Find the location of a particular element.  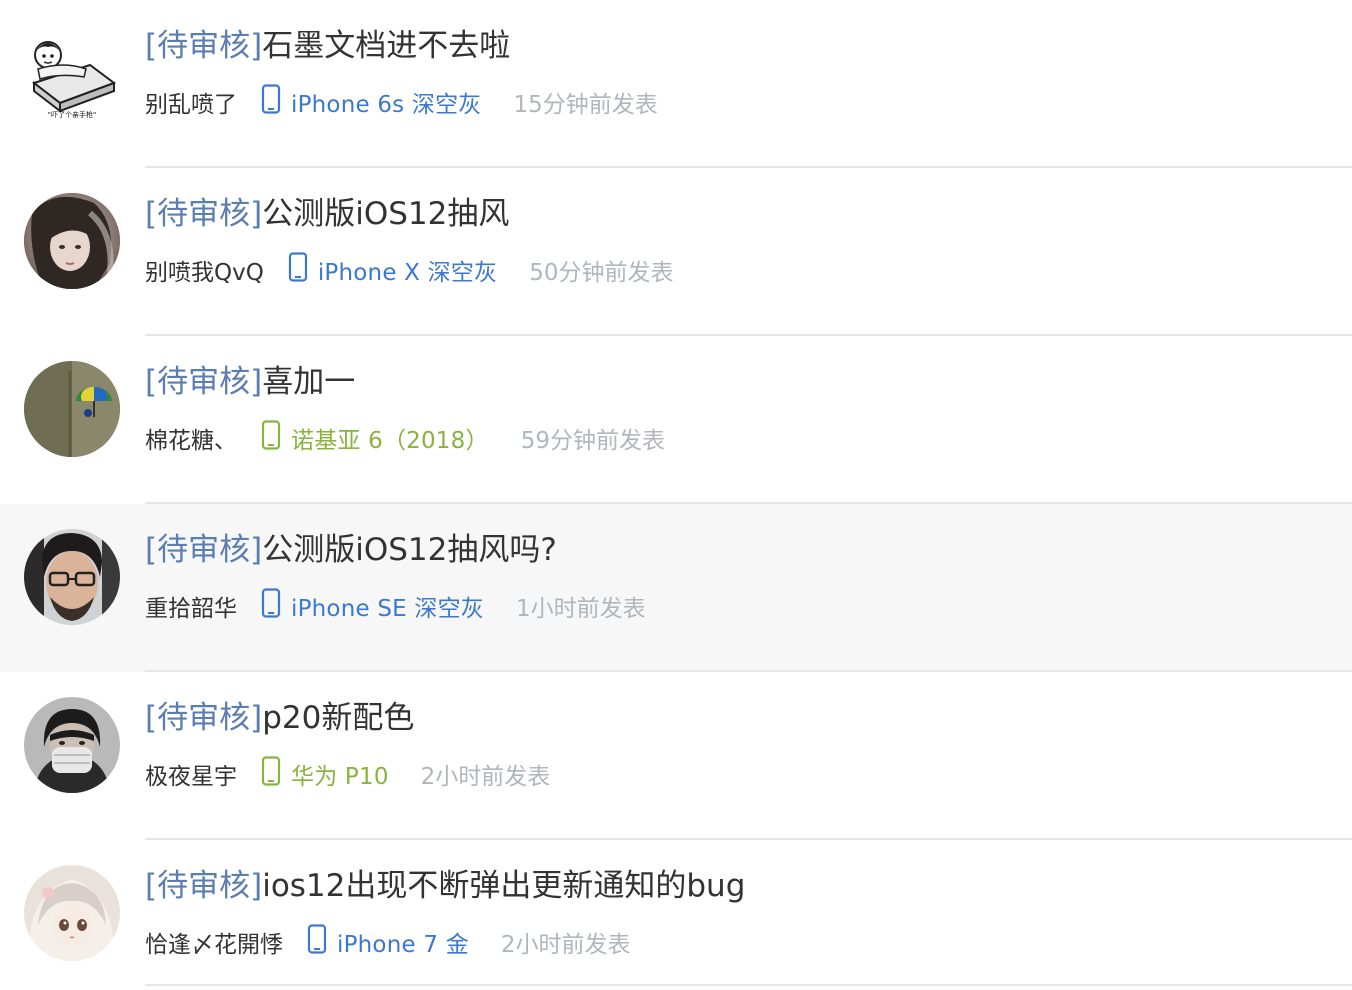

author-name: 重拾韶华 is located at coordinates (191, 606).